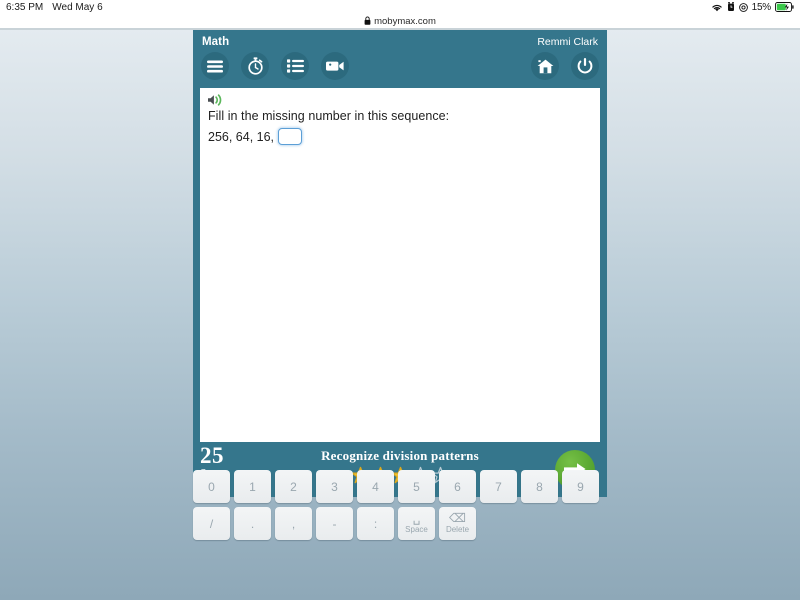 The width and height of the screenshot is (800, 600). I want to click on answer-row: 256, 64, 16,, so click(255, 136).